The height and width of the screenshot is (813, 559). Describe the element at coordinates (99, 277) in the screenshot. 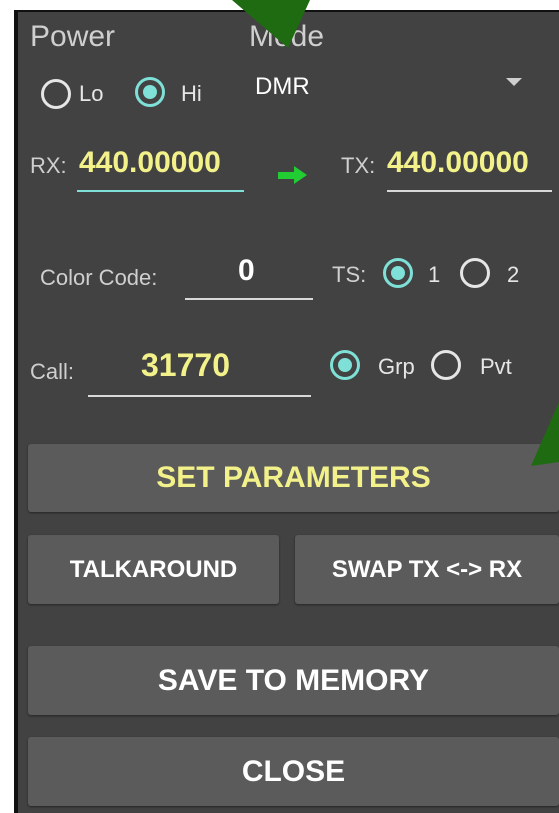

I see `color-code-label: Color Code:` at that location.